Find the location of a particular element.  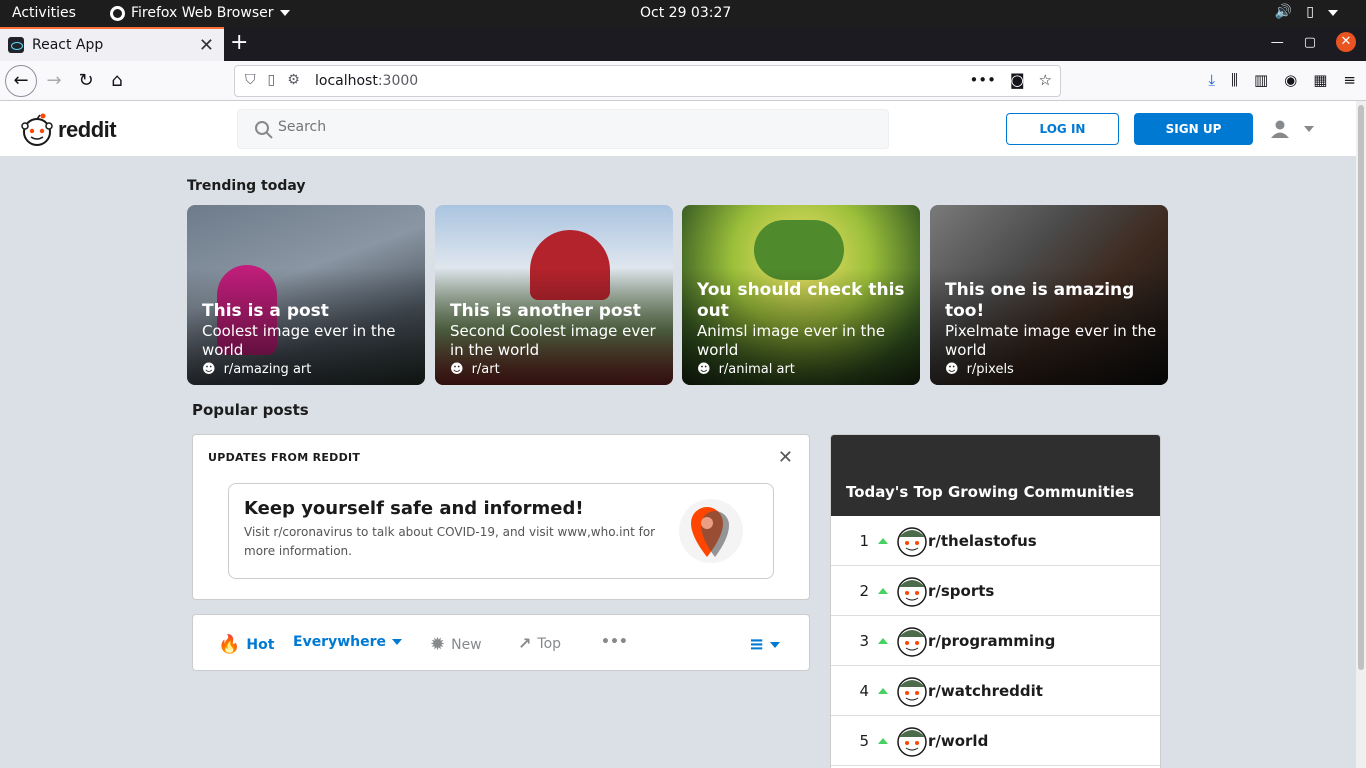

location-dropdown: Everywhere is located at coordinates (348, 642).